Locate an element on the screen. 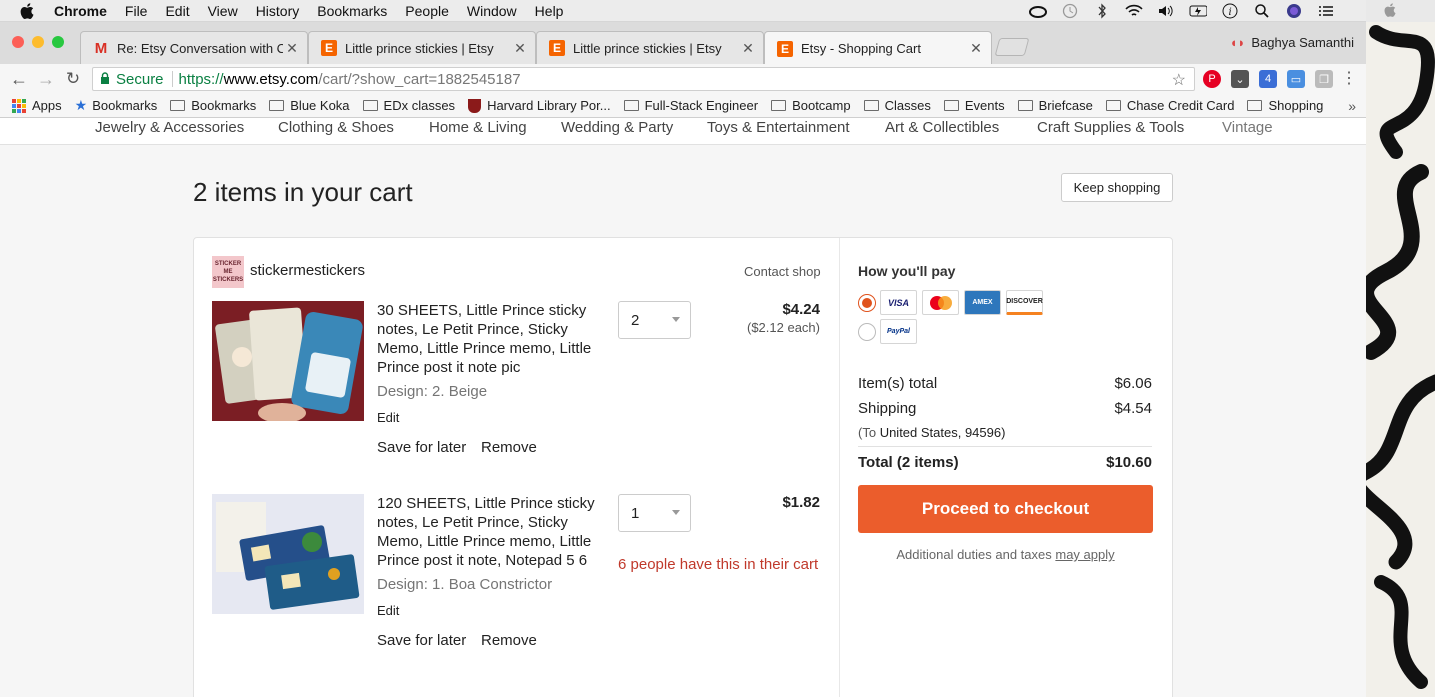 Image resolution: width=1435 pixels, height=697 pixels. category-clothing: Clothing & Shoes is located at coordinates (336, 127).